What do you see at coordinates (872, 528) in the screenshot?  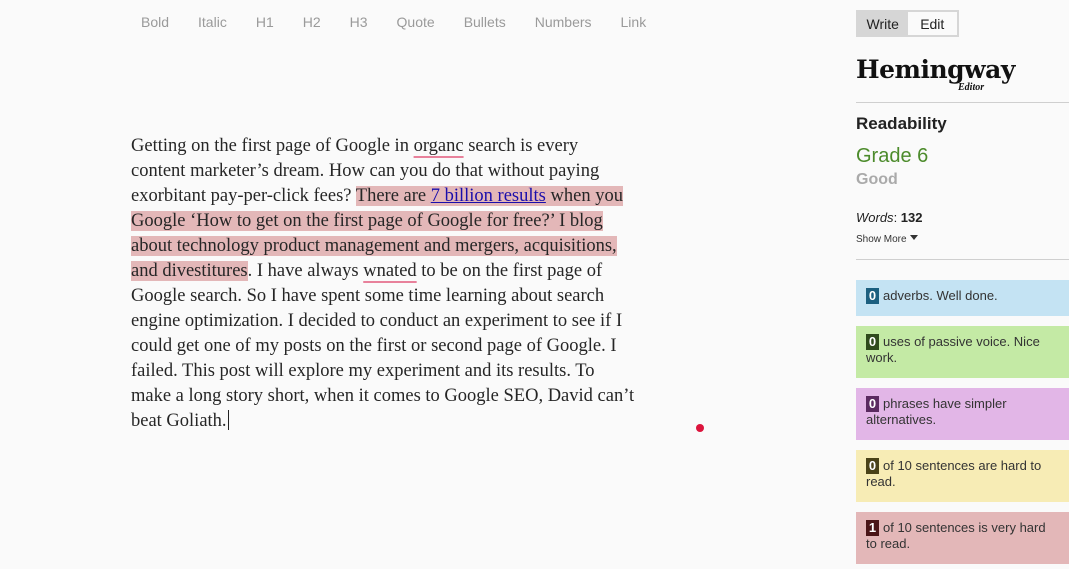 I see `stat-count-badge: 1` at bounding box center [872, 528].